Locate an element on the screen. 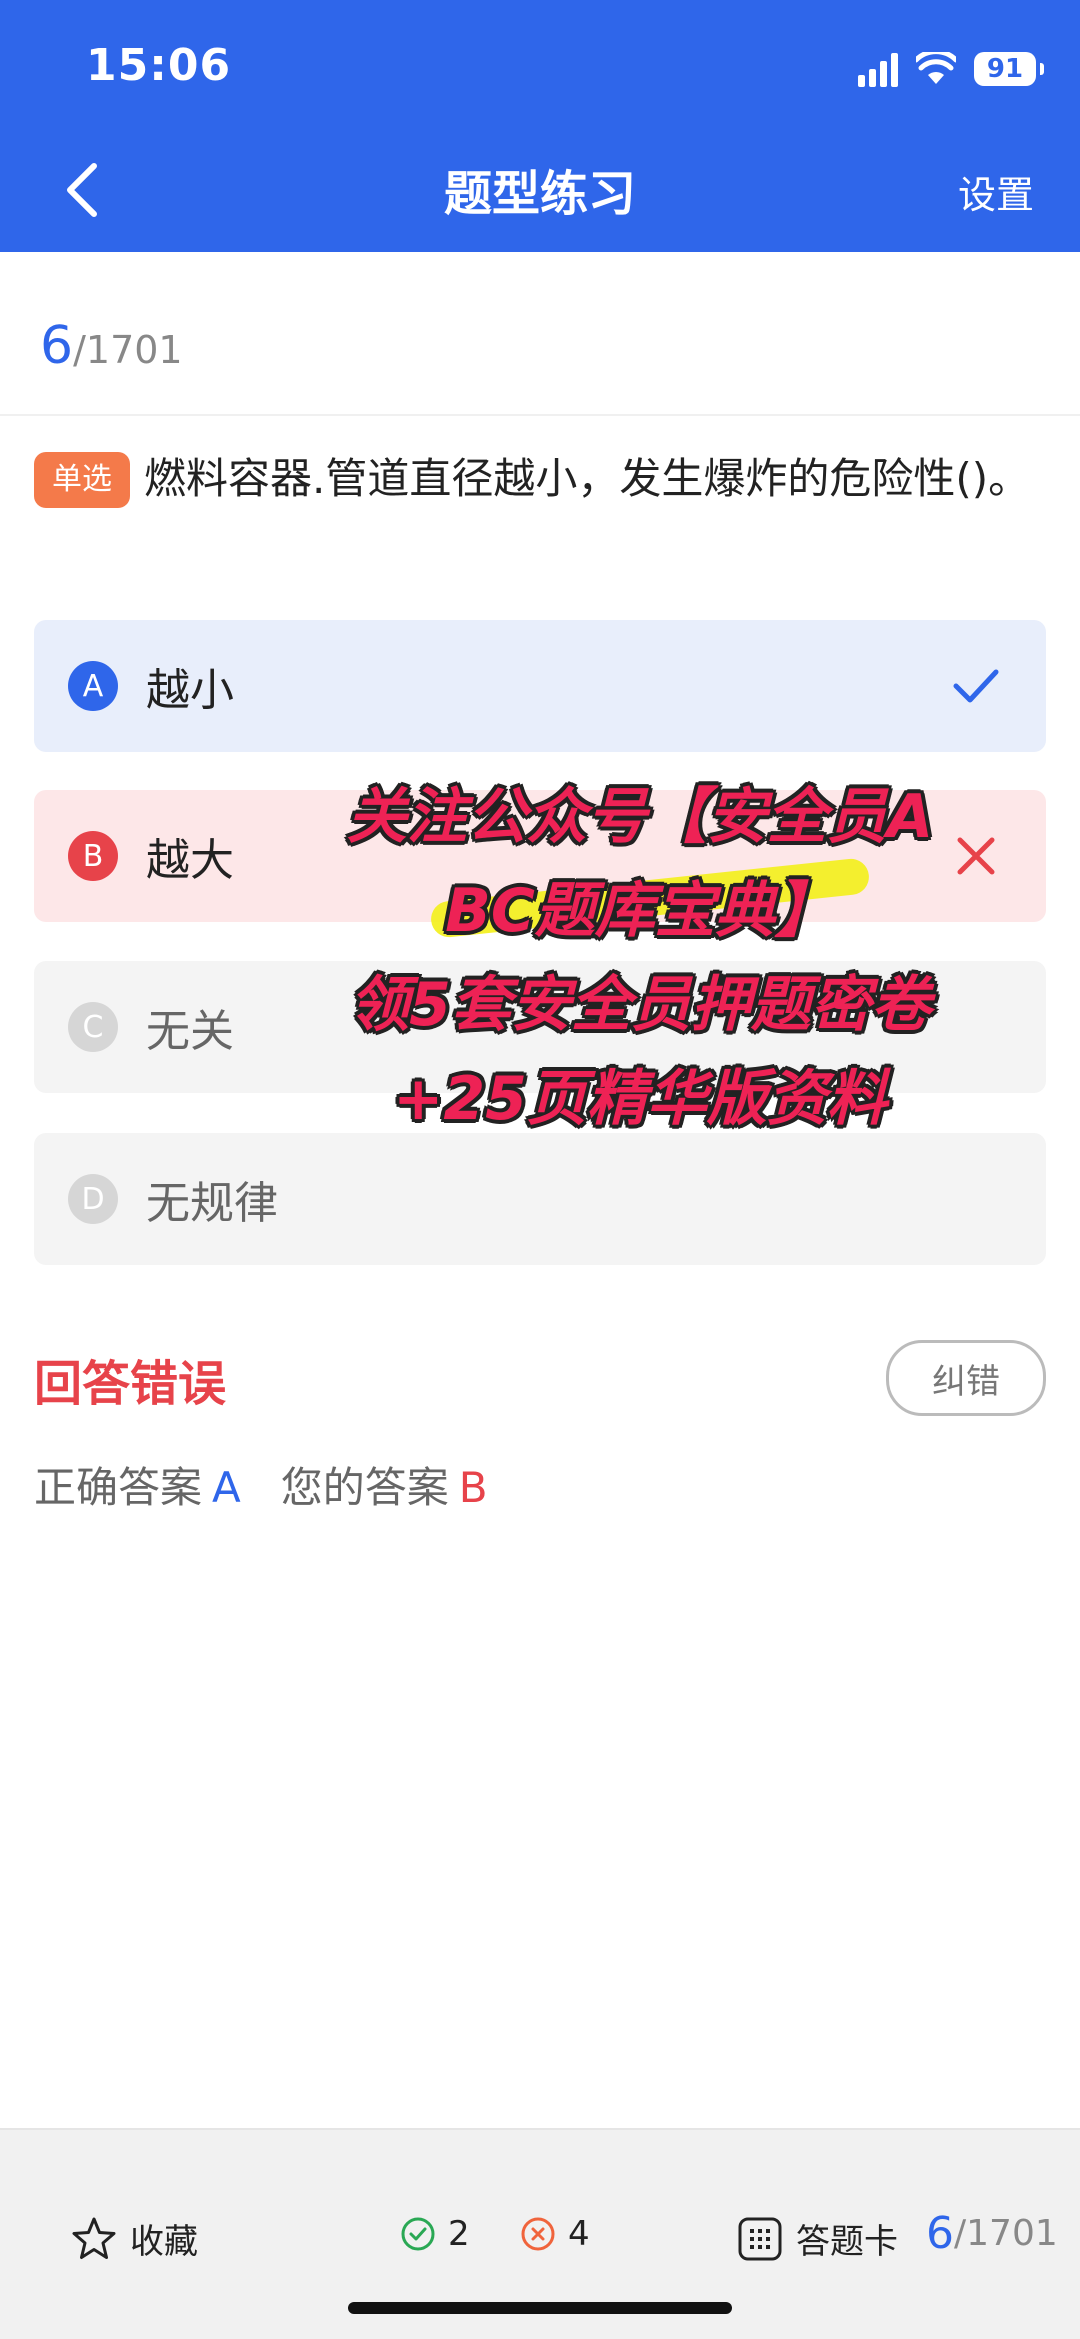  question-type-badge: 单选 is located at coordinates (82, 480).